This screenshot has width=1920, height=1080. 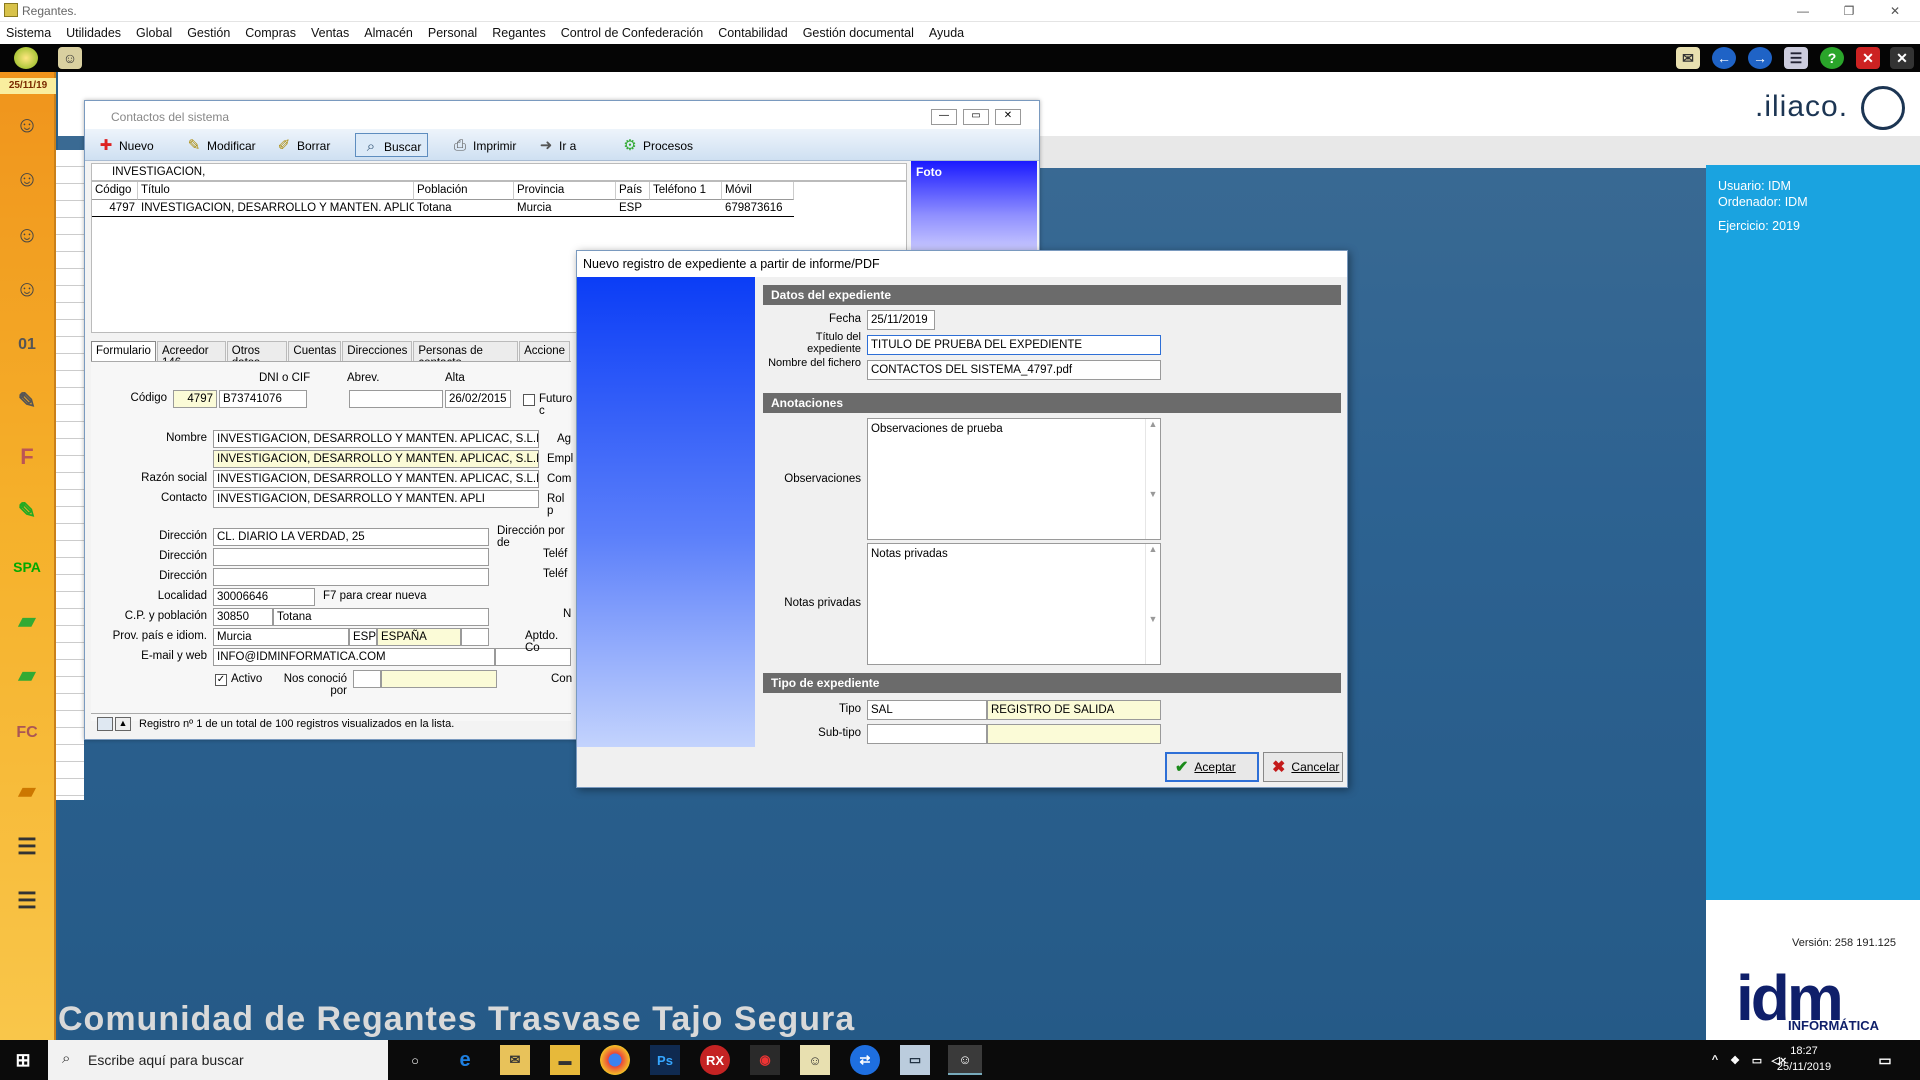 What do you see at coordinates (220, 145) in the screenshot?
I see `modificar-button: ✎ Modificar` at bounding box center [220, 145].